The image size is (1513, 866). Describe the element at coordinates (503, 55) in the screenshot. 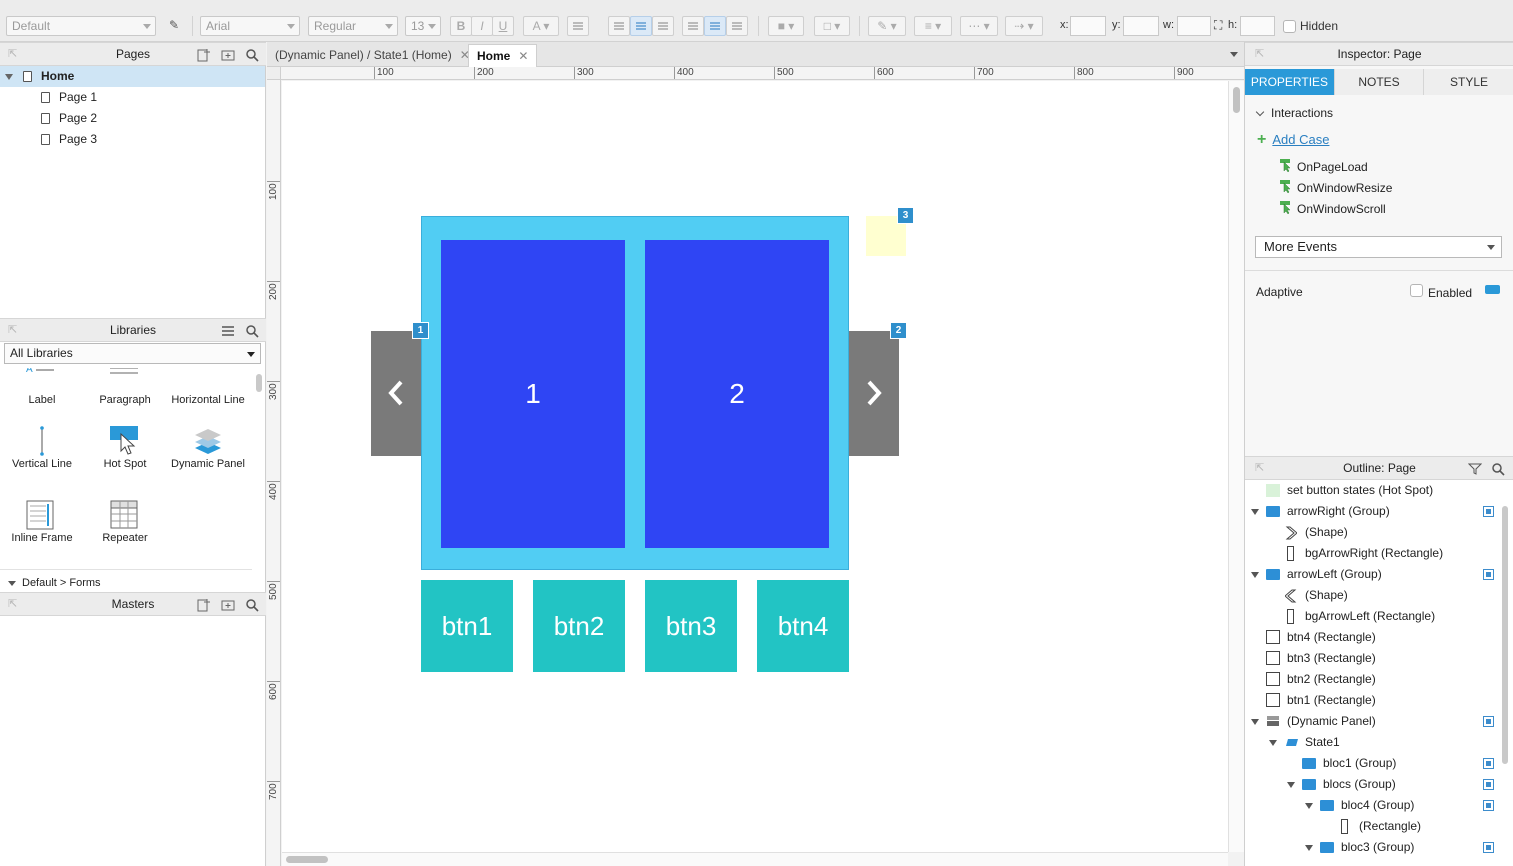

I see `tab-home: Home ✕` at that location.